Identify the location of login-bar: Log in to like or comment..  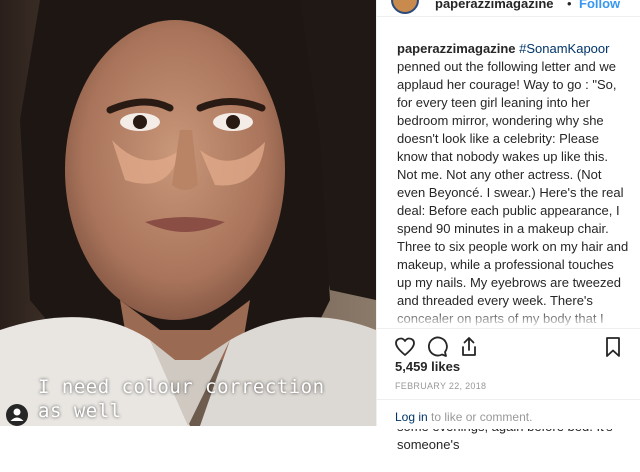
(508, 414).